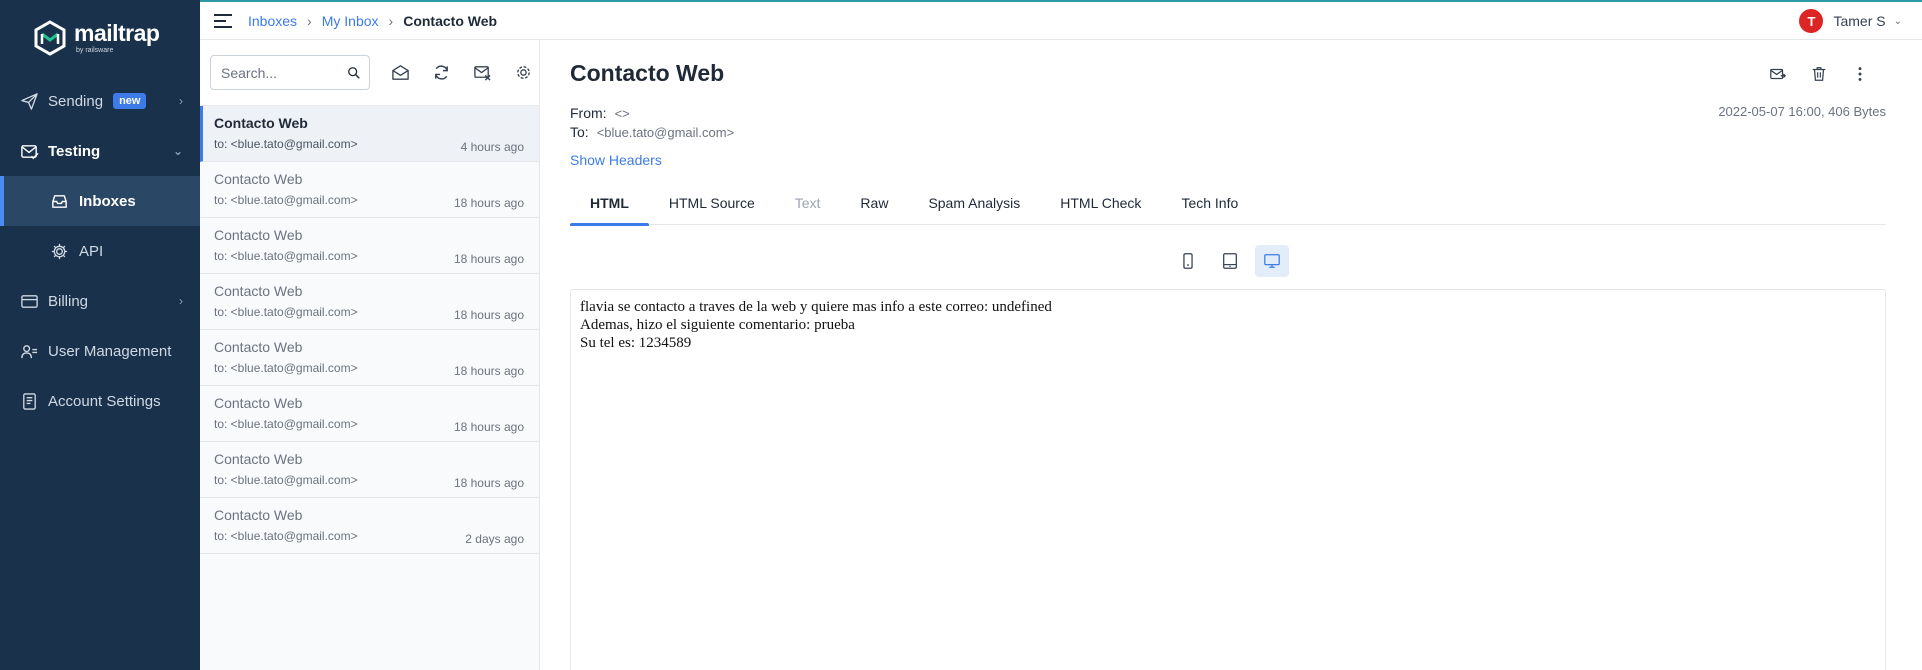  Describe the element at coordinates (100, 301) in the screenshot. I see `sidebar-item-billing: Billing ›` at that location.